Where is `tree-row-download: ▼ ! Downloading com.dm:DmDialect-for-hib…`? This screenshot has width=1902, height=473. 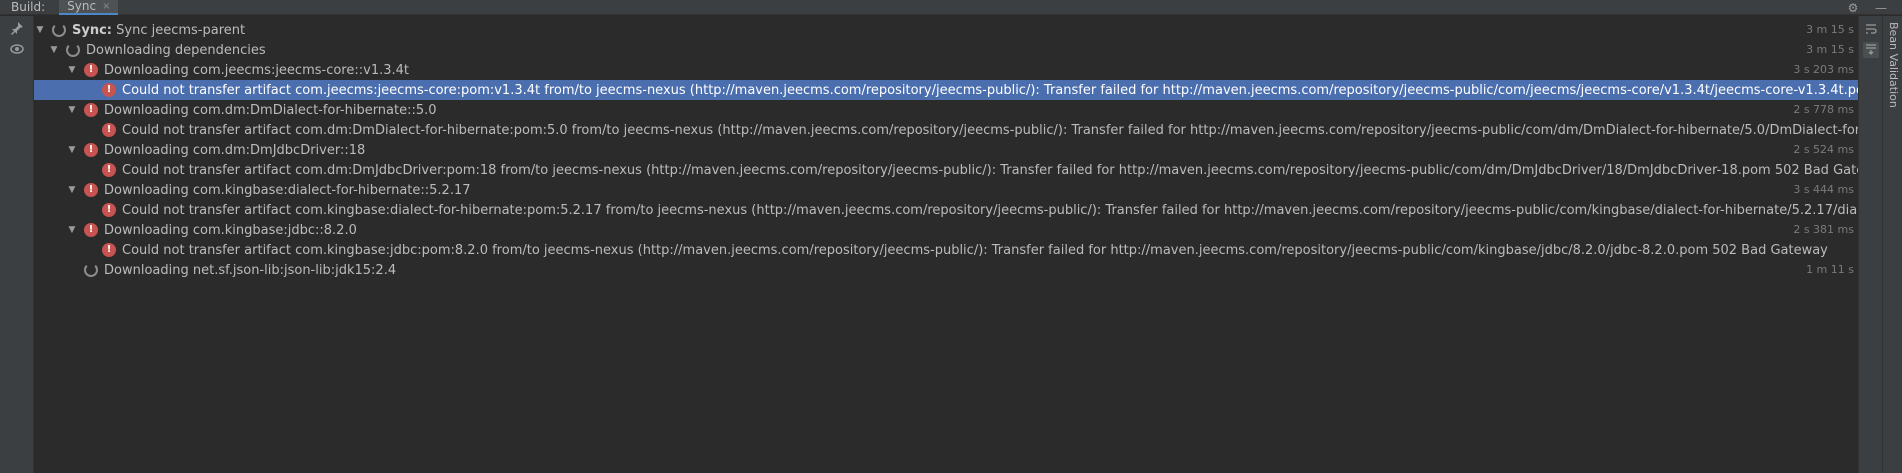 tree-row-download: ▼ ! Downloading com.dm:DmDialect-for-hib… is located at coordinates (946, 110).